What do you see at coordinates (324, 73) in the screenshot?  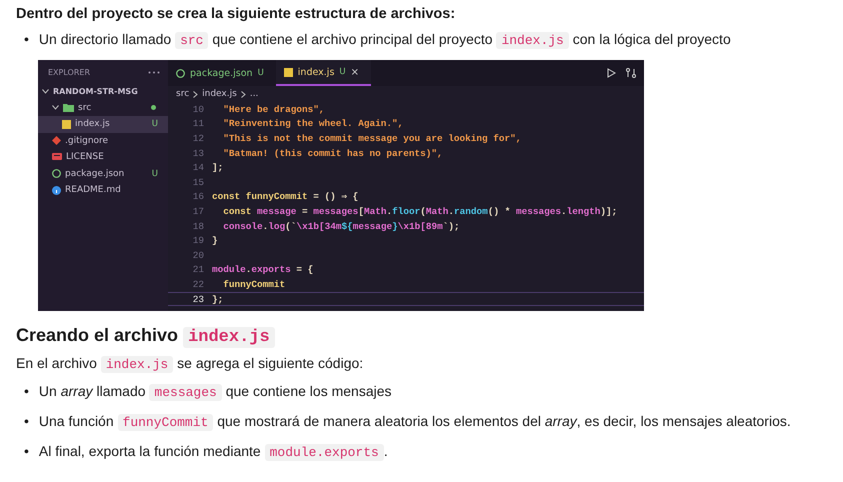 I see `editor-tab: index.js U ×` at bounding box center [324, 73].